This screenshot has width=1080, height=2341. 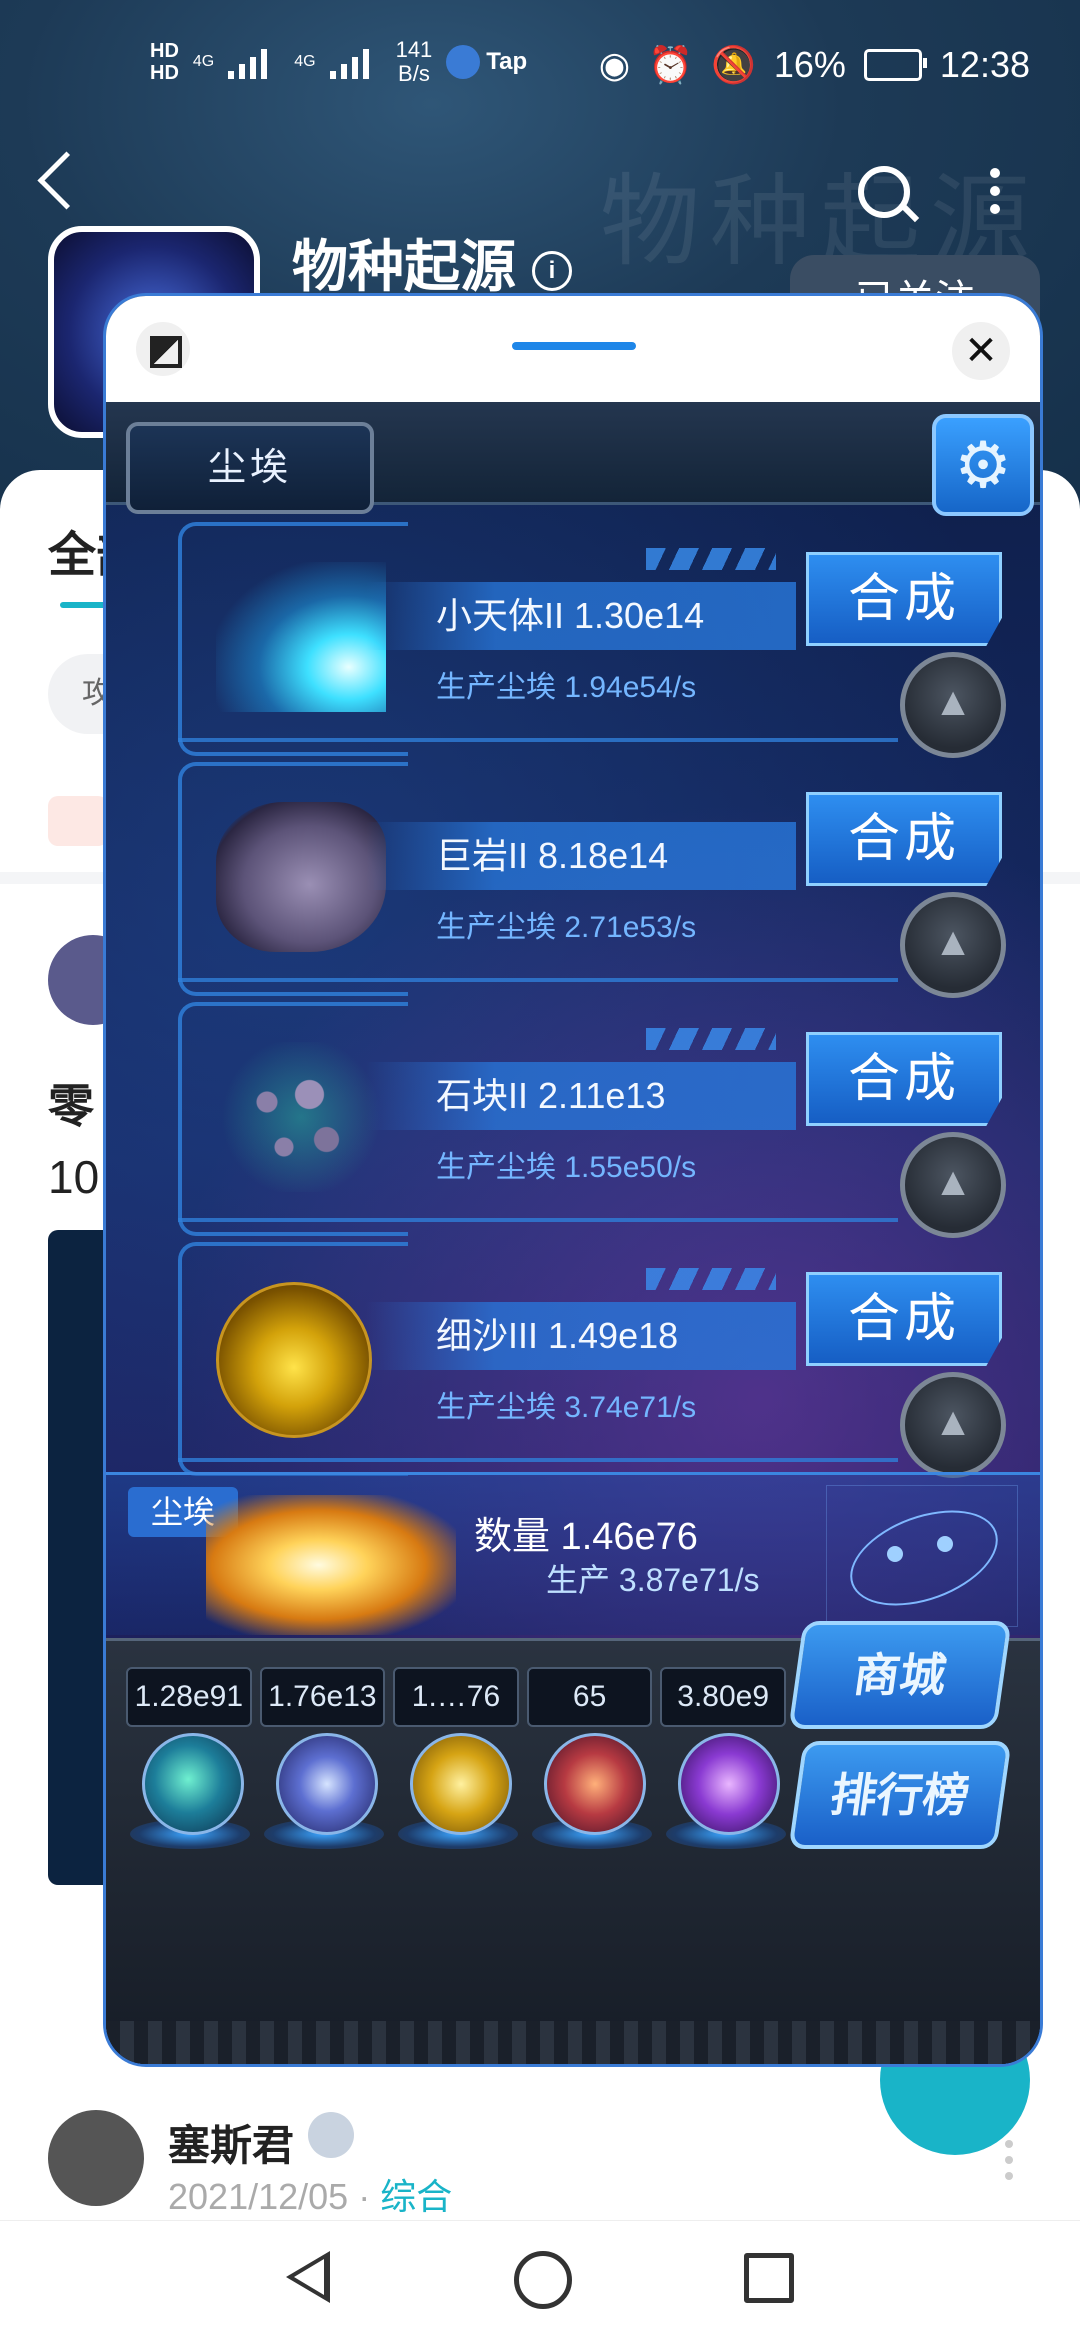 I want to click on energy-orb-button, so click(x=324, y=1793).